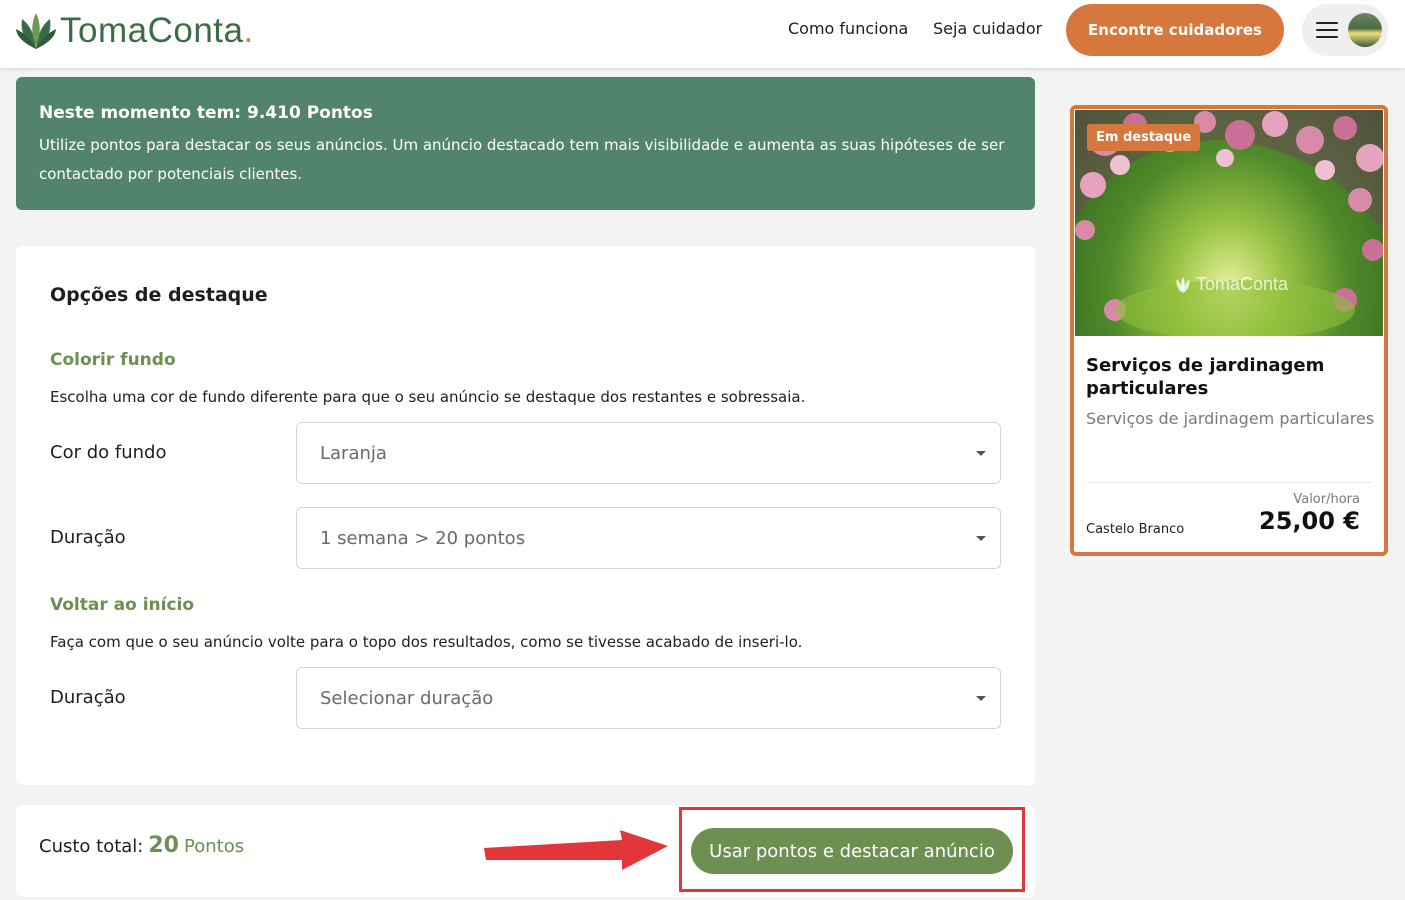  I want to click on points-balance: Neste momento tem: 9.410 Pontos, so click(206, 113).